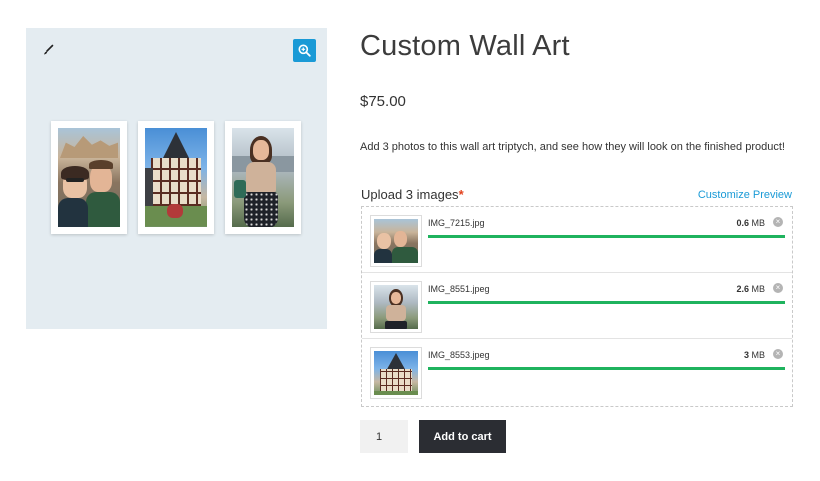 This screenshot has height=481, width=820. Describe the element at coordinates (461, 194) in the screenshot. I see `required-asterisk: *` at that location.